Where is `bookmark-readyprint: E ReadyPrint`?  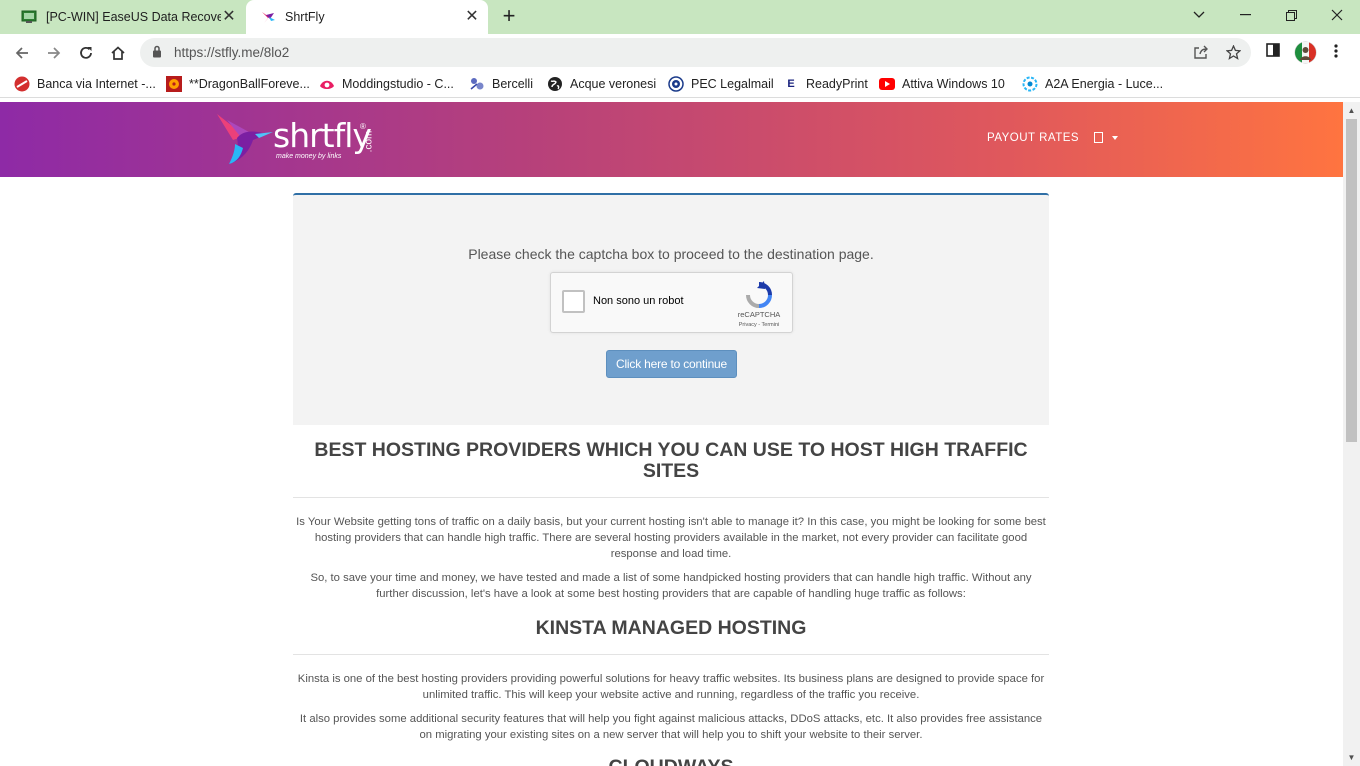 bookmark-readyprint: E ReadyPrint is located at coordinates (825, 84).